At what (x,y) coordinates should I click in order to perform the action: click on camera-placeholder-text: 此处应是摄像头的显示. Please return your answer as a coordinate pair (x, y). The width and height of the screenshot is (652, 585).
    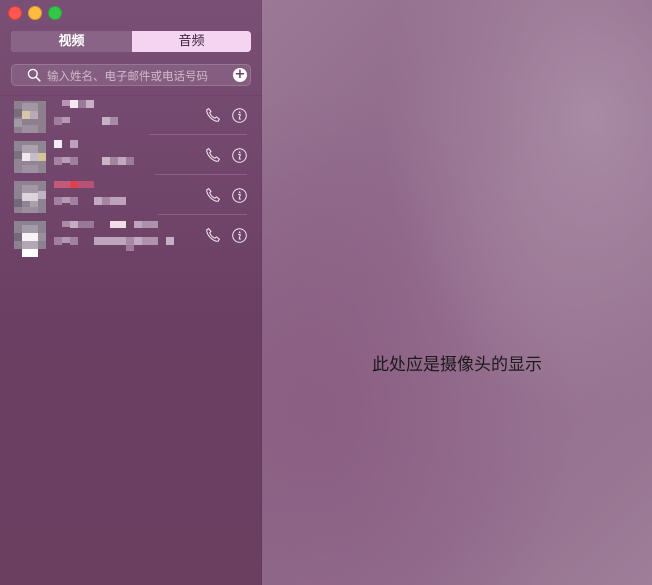
    Looking at the image, I should click on (457, 365).